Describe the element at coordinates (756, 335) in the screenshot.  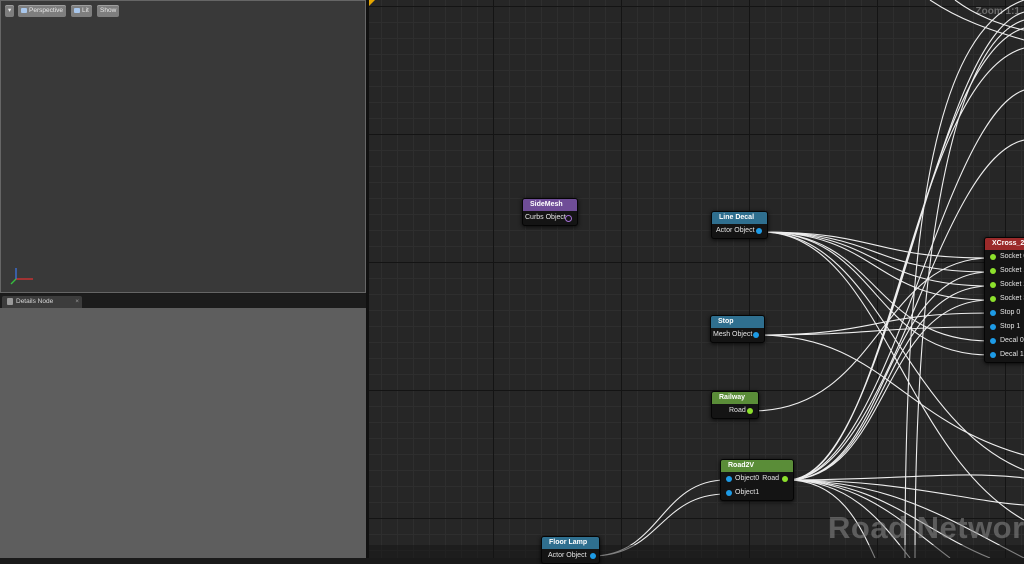
I see `mesh-object-pin-icon` at that location.